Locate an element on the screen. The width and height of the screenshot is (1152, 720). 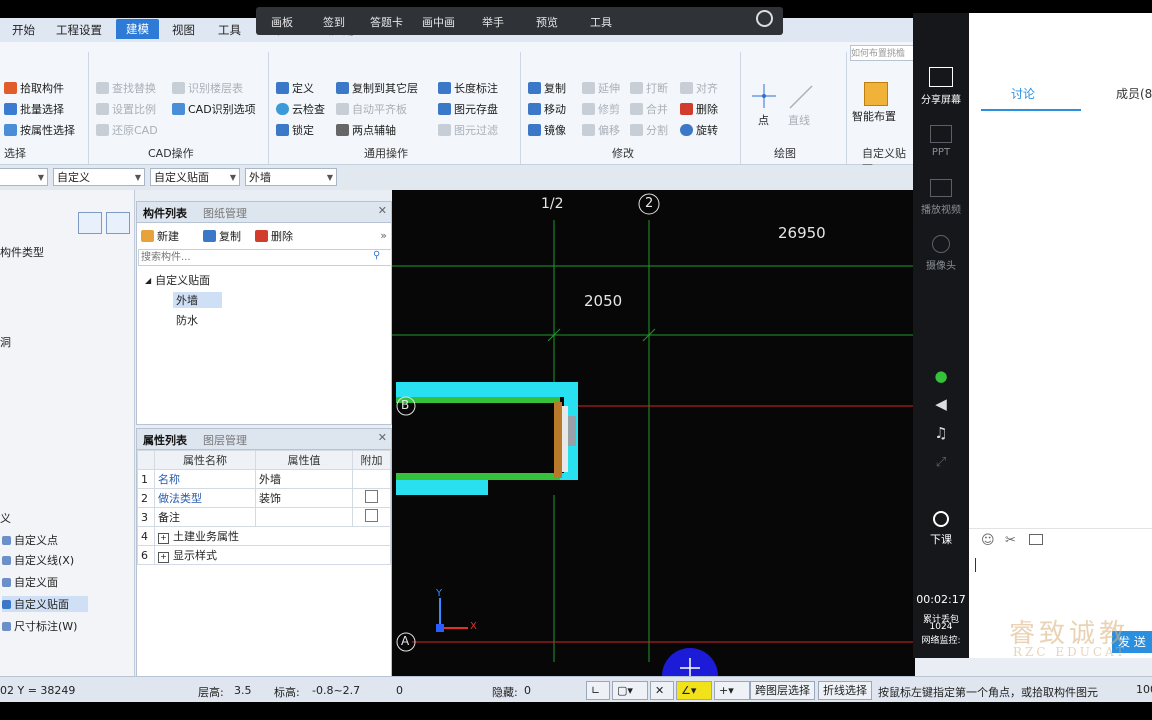
offset-button: 偏移 is located at coordinates (601, 130).